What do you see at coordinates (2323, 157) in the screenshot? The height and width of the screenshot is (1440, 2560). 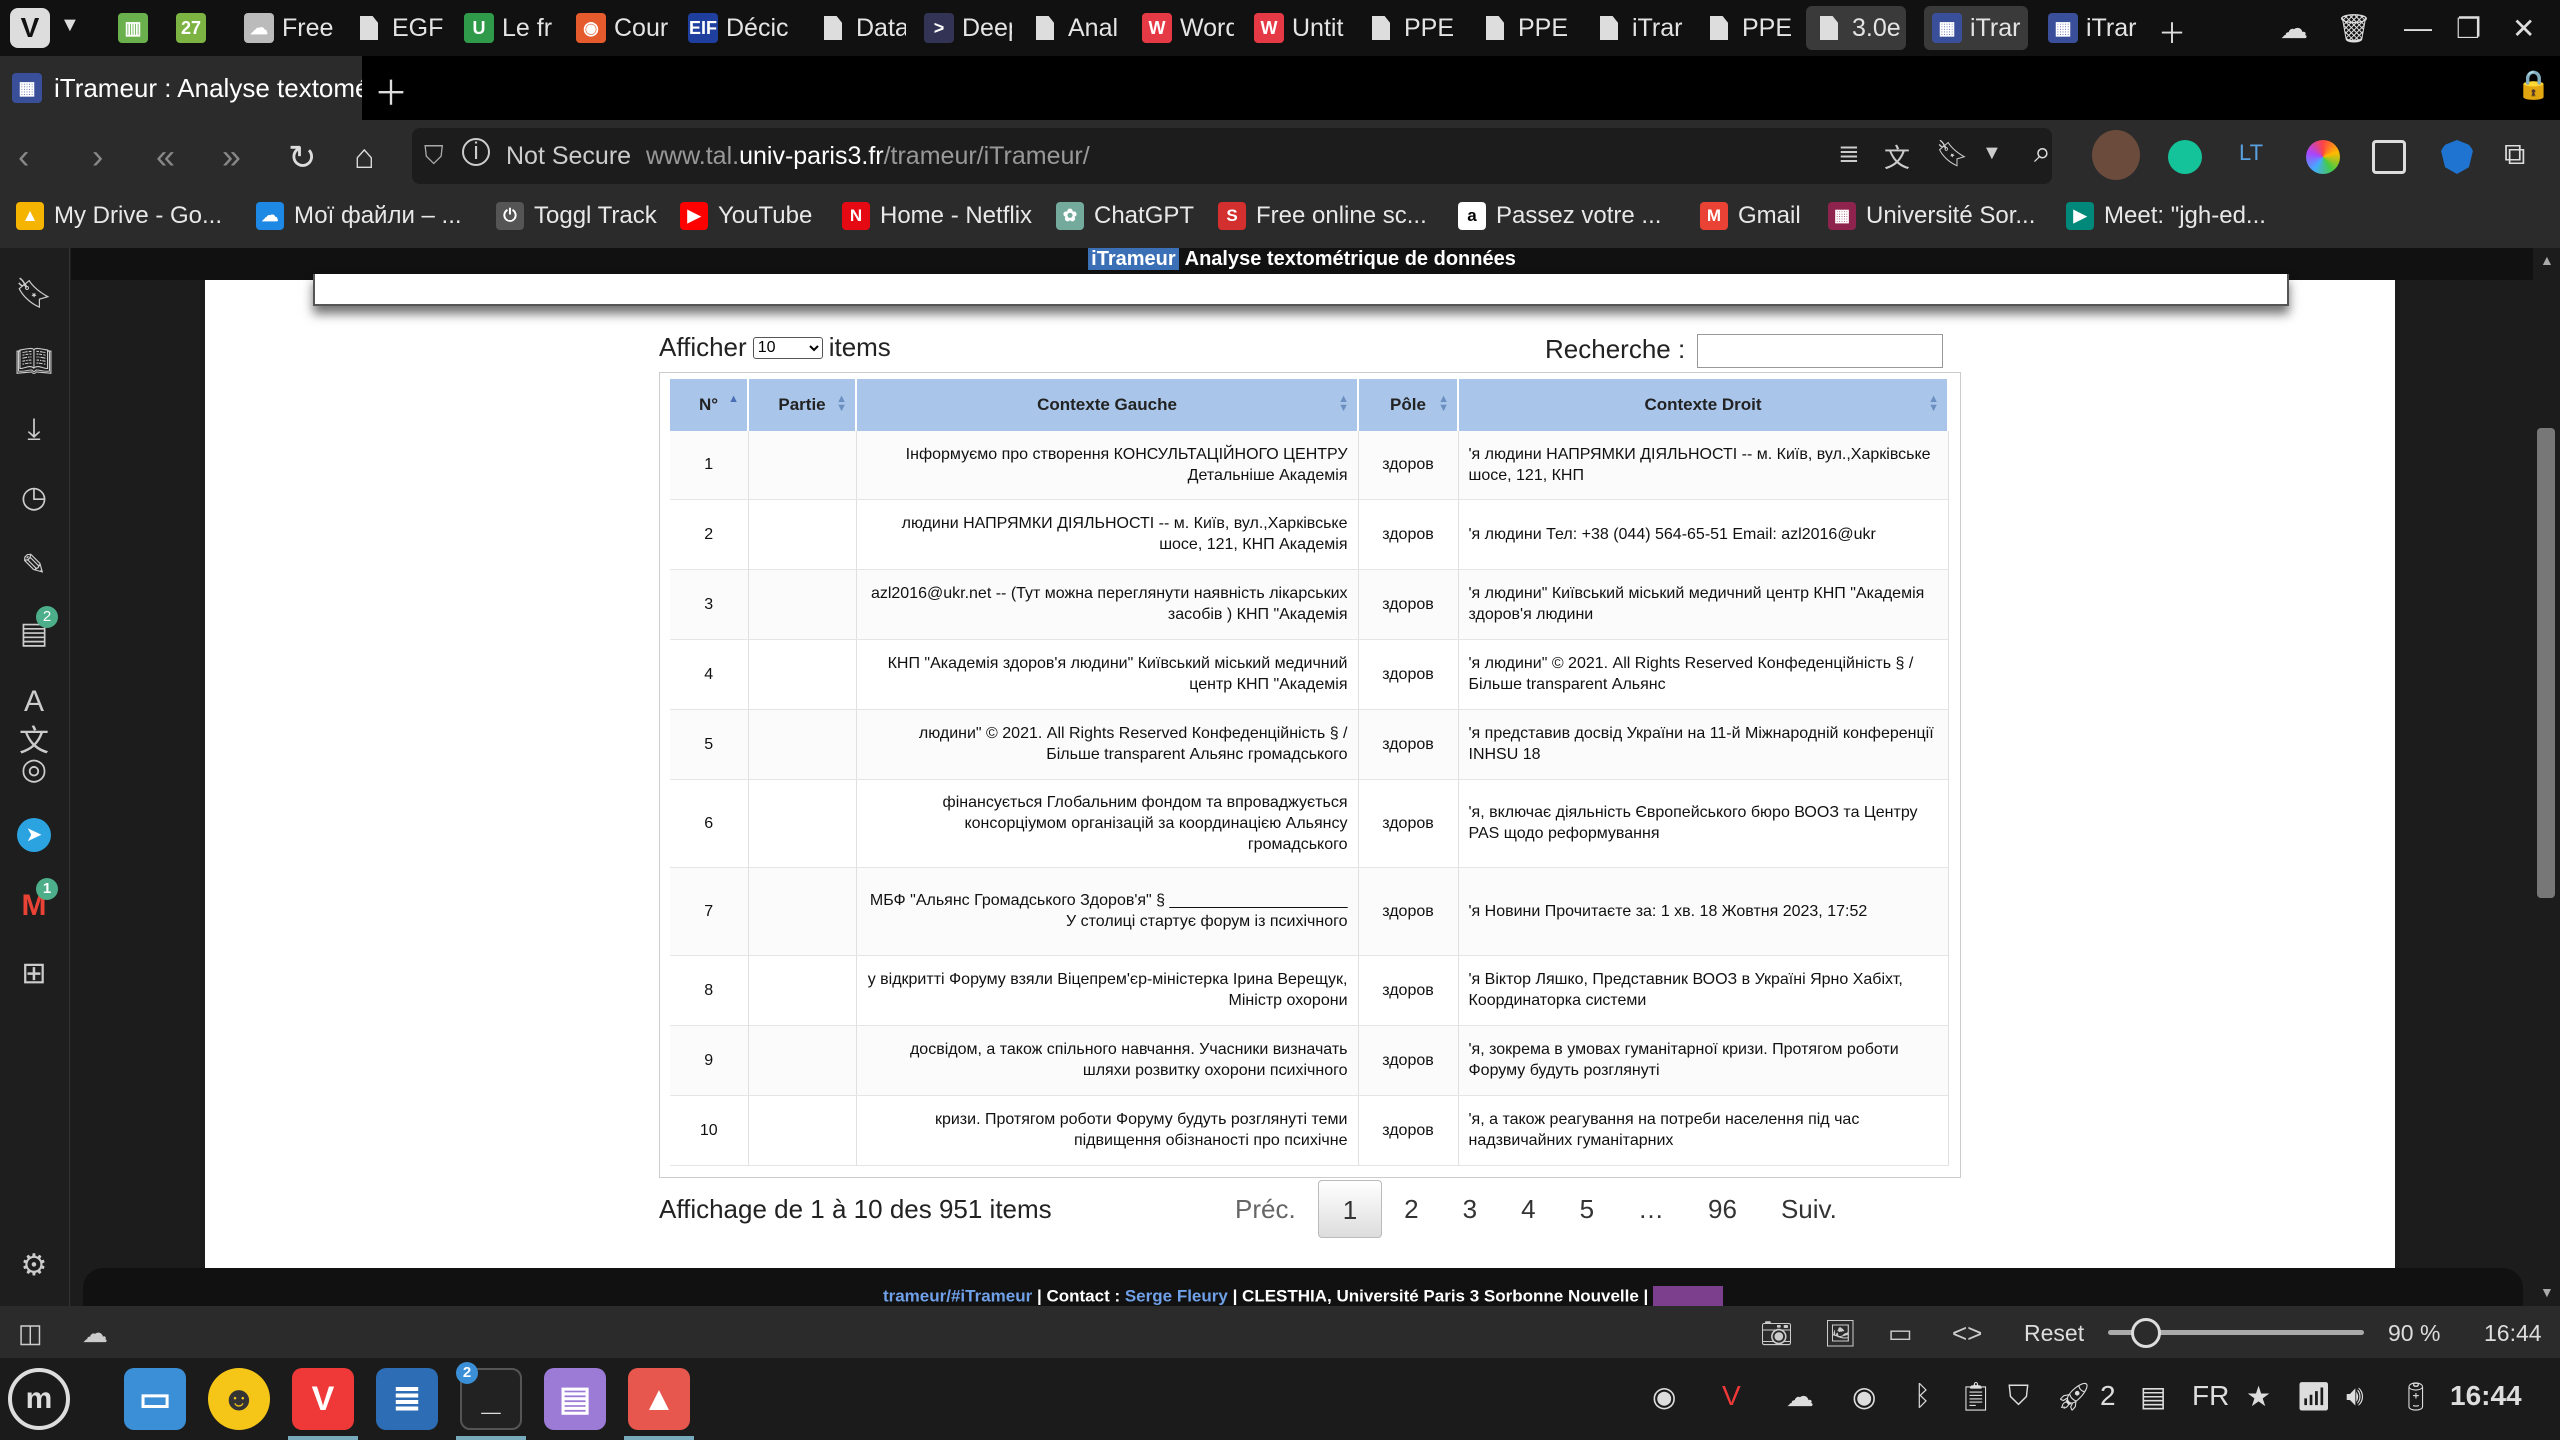 I see `color-extension-icon` at bounding box center [2323, 157].